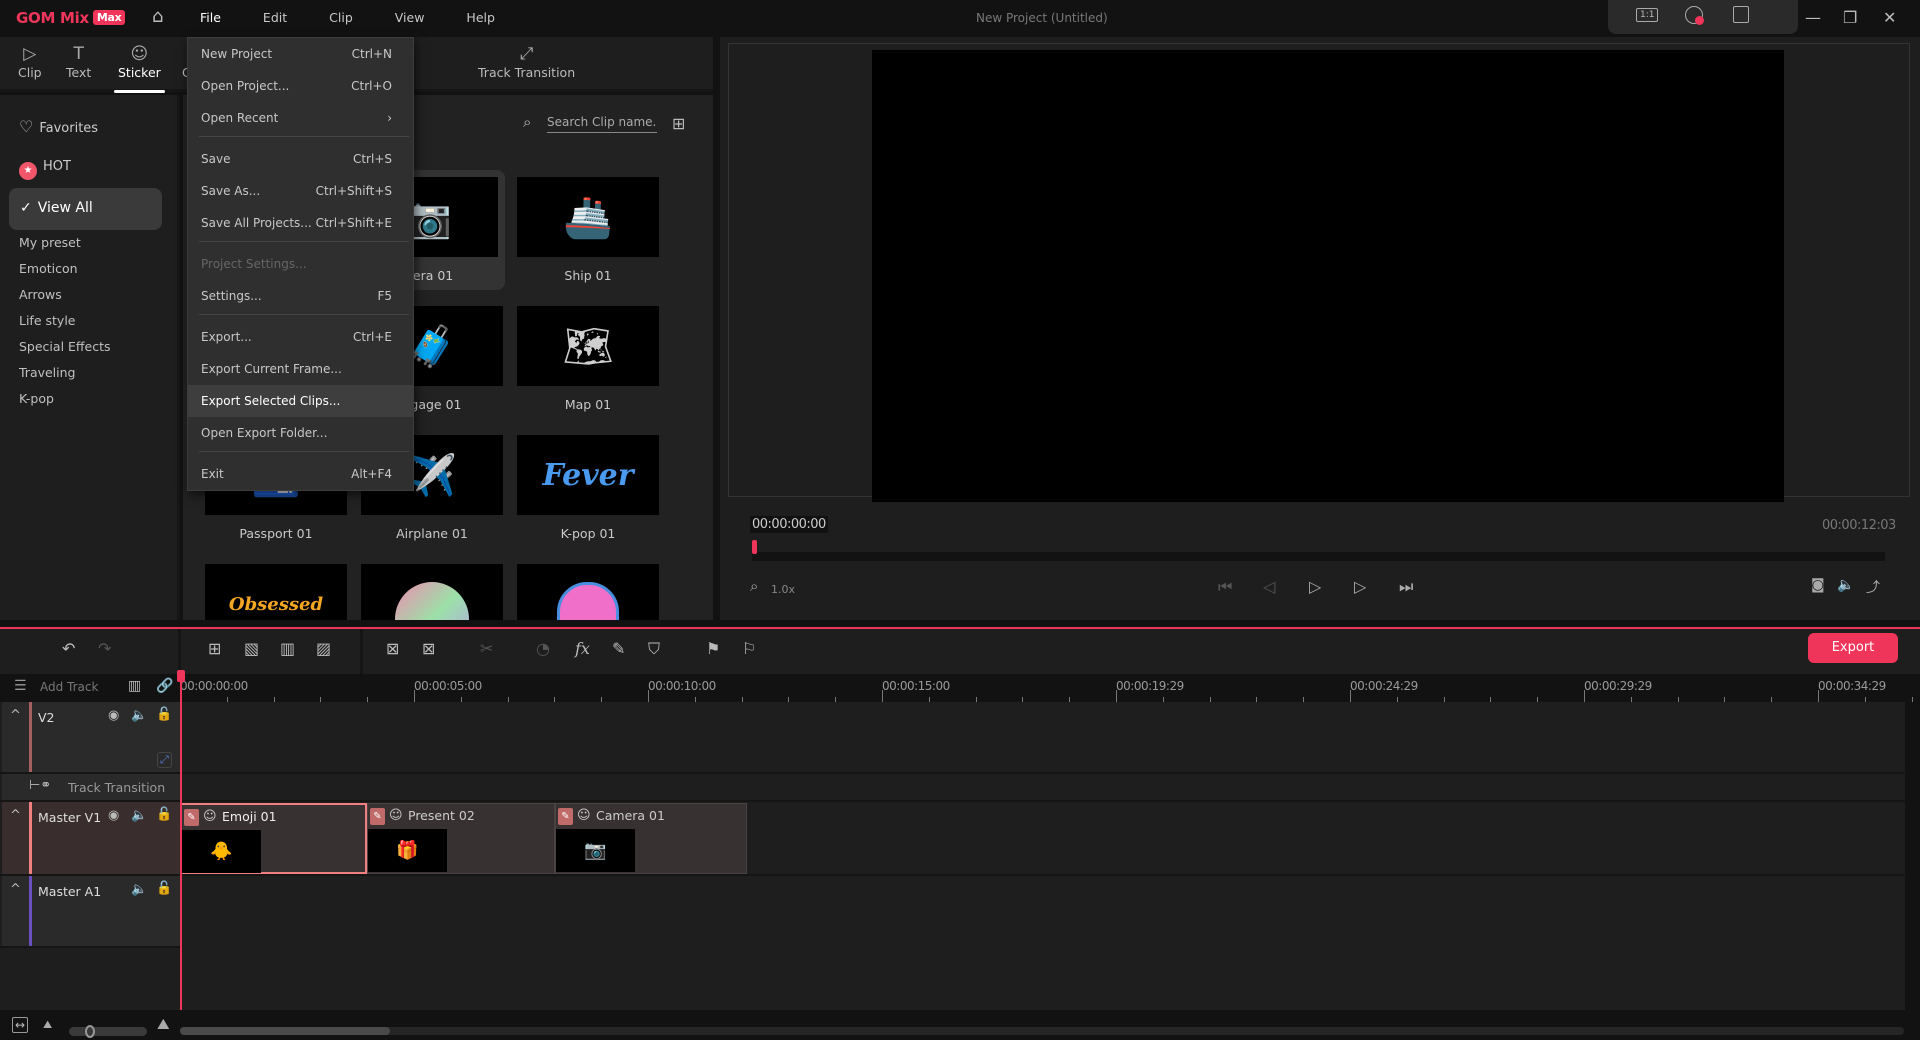 This screenshot has height=1040, width=1920. I want to click on save-icon, so click(1741, 14).